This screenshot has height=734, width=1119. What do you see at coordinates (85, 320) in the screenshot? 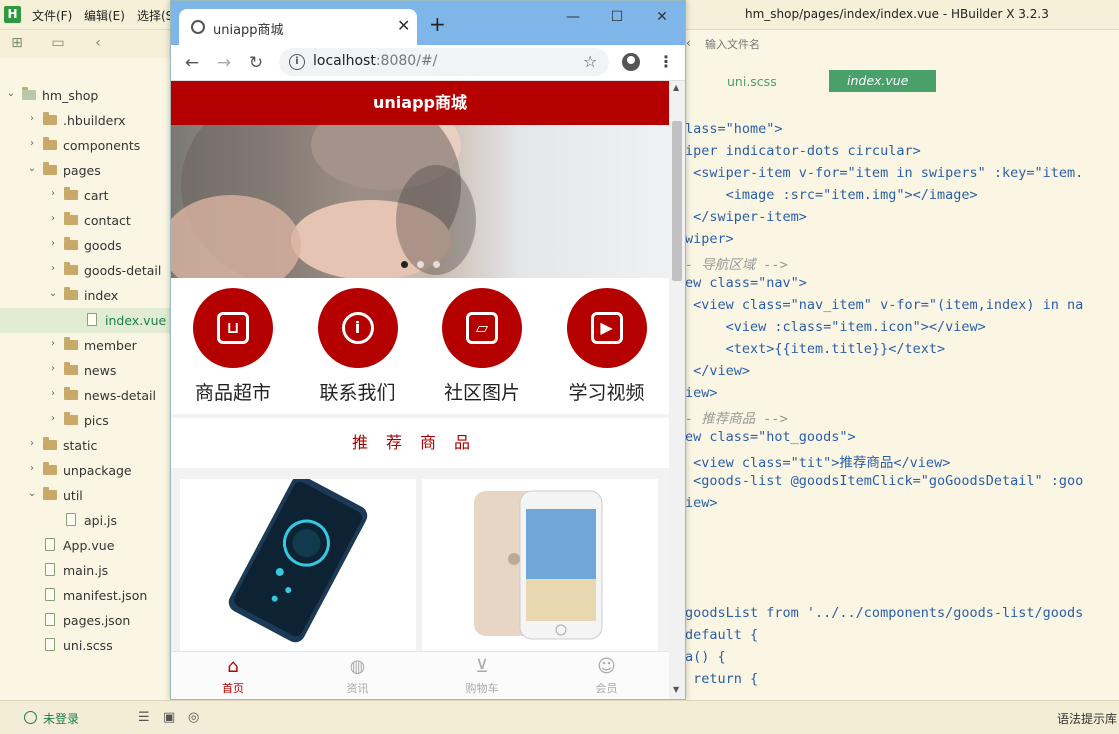
I see `tree-item: index.vue` at bounding box center [85, 320].